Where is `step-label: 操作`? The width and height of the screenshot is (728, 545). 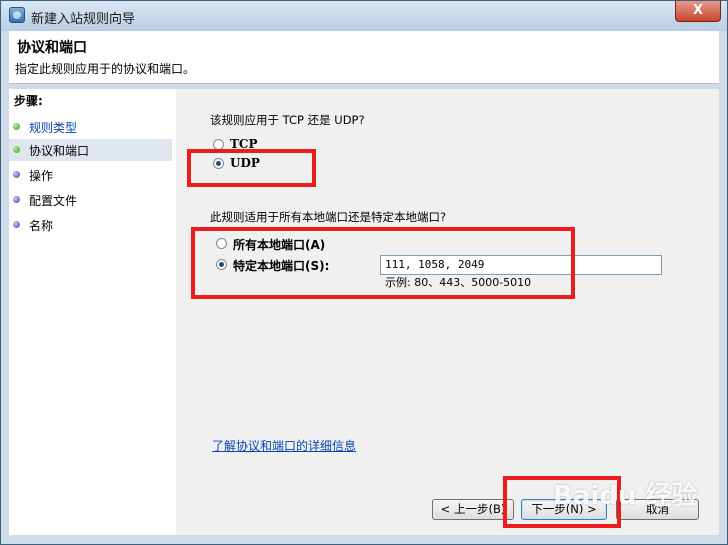
step-label: 操作 is located at coordinates (41, 176).